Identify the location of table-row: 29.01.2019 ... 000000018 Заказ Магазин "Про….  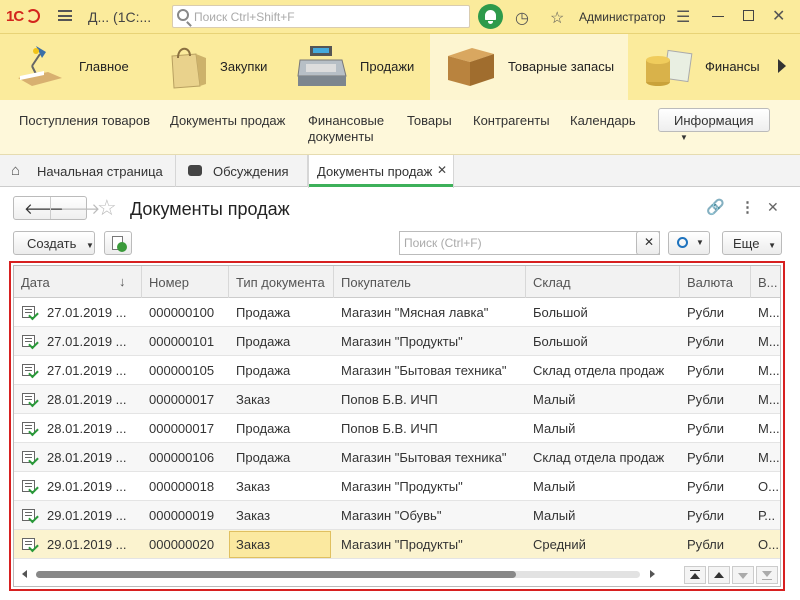
(397, 486).